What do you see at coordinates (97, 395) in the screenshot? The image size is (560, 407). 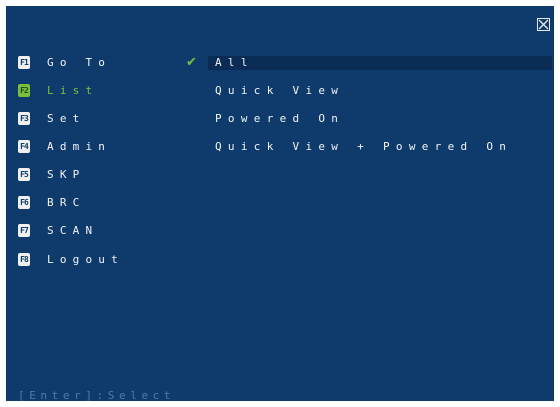 I see `footer-hint: [Enter]:Select` at bounding box center [97, 395].